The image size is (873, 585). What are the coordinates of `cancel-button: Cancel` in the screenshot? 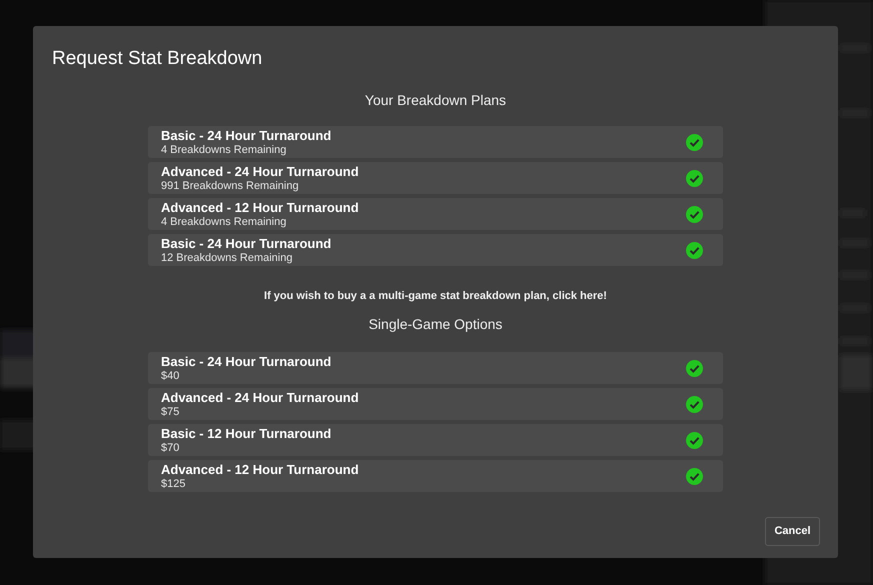 It's located at (792, 531).